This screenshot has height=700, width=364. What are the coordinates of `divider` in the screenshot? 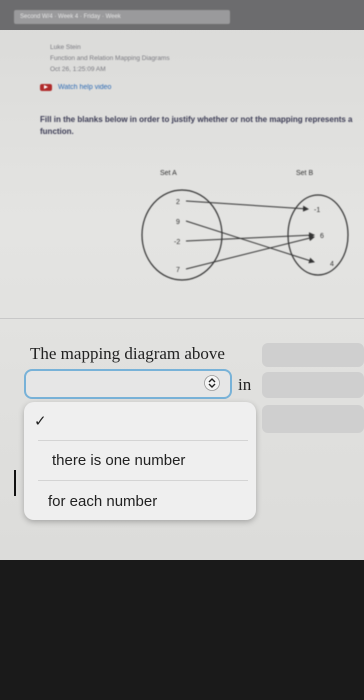 It's located at (182, 318).